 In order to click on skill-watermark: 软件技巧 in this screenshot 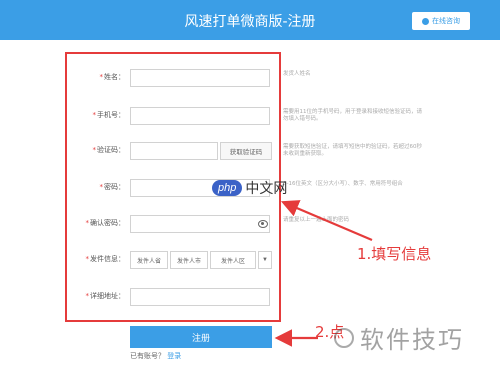, I will do `click(399, 337)`.